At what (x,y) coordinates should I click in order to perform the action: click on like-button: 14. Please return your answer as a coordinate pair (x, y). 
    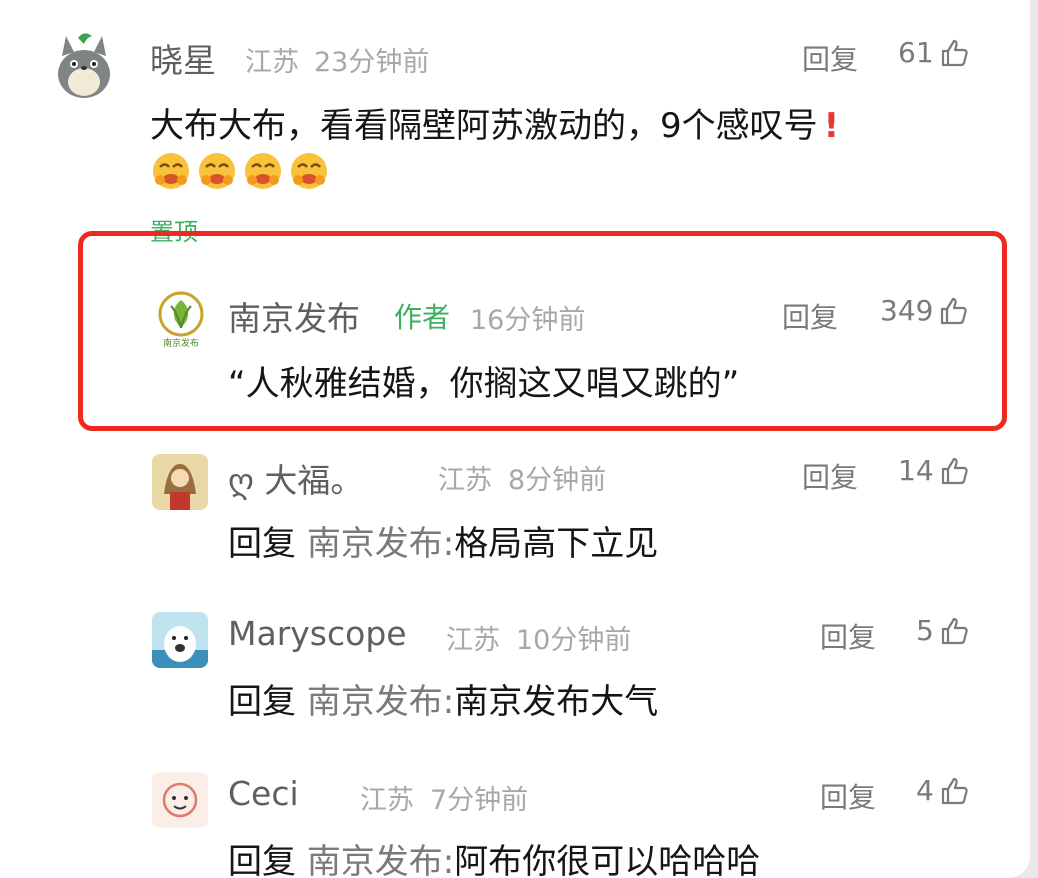
    Looking at the image, I should click on (934, 470).